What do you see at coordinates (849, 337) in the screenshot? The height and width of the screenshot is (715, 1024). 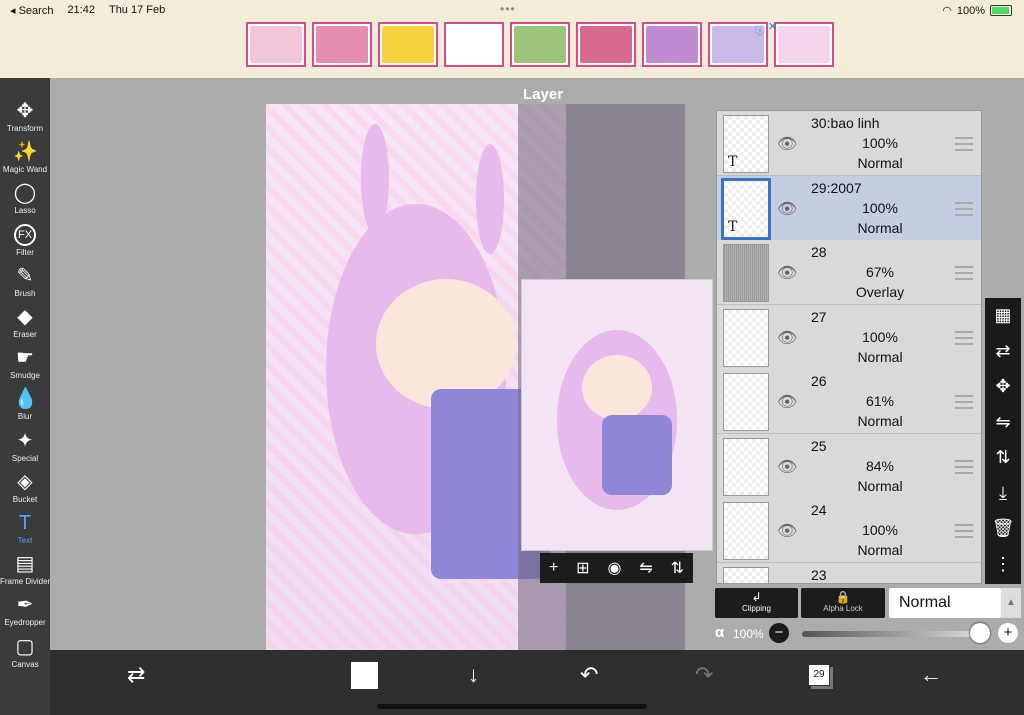 I see `layer-row: 👁 27 100% Normal` at bounding box center [849, 337].